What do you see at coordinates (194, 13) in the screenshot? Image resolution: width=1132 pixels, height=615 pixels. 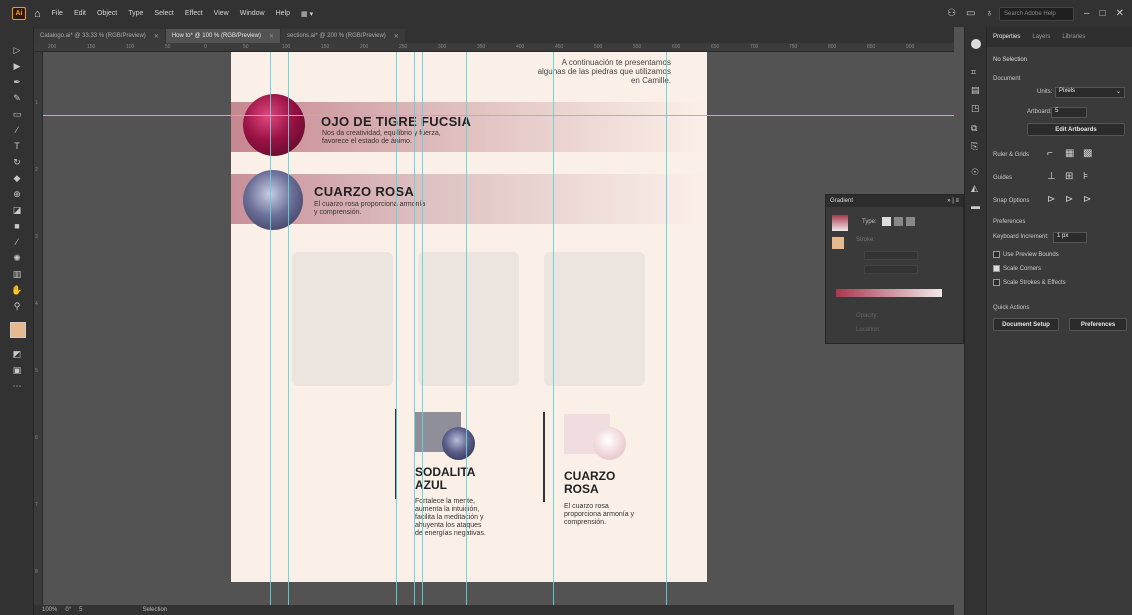 I see `menu-effect: Effect` at bounding box center [194, 13].